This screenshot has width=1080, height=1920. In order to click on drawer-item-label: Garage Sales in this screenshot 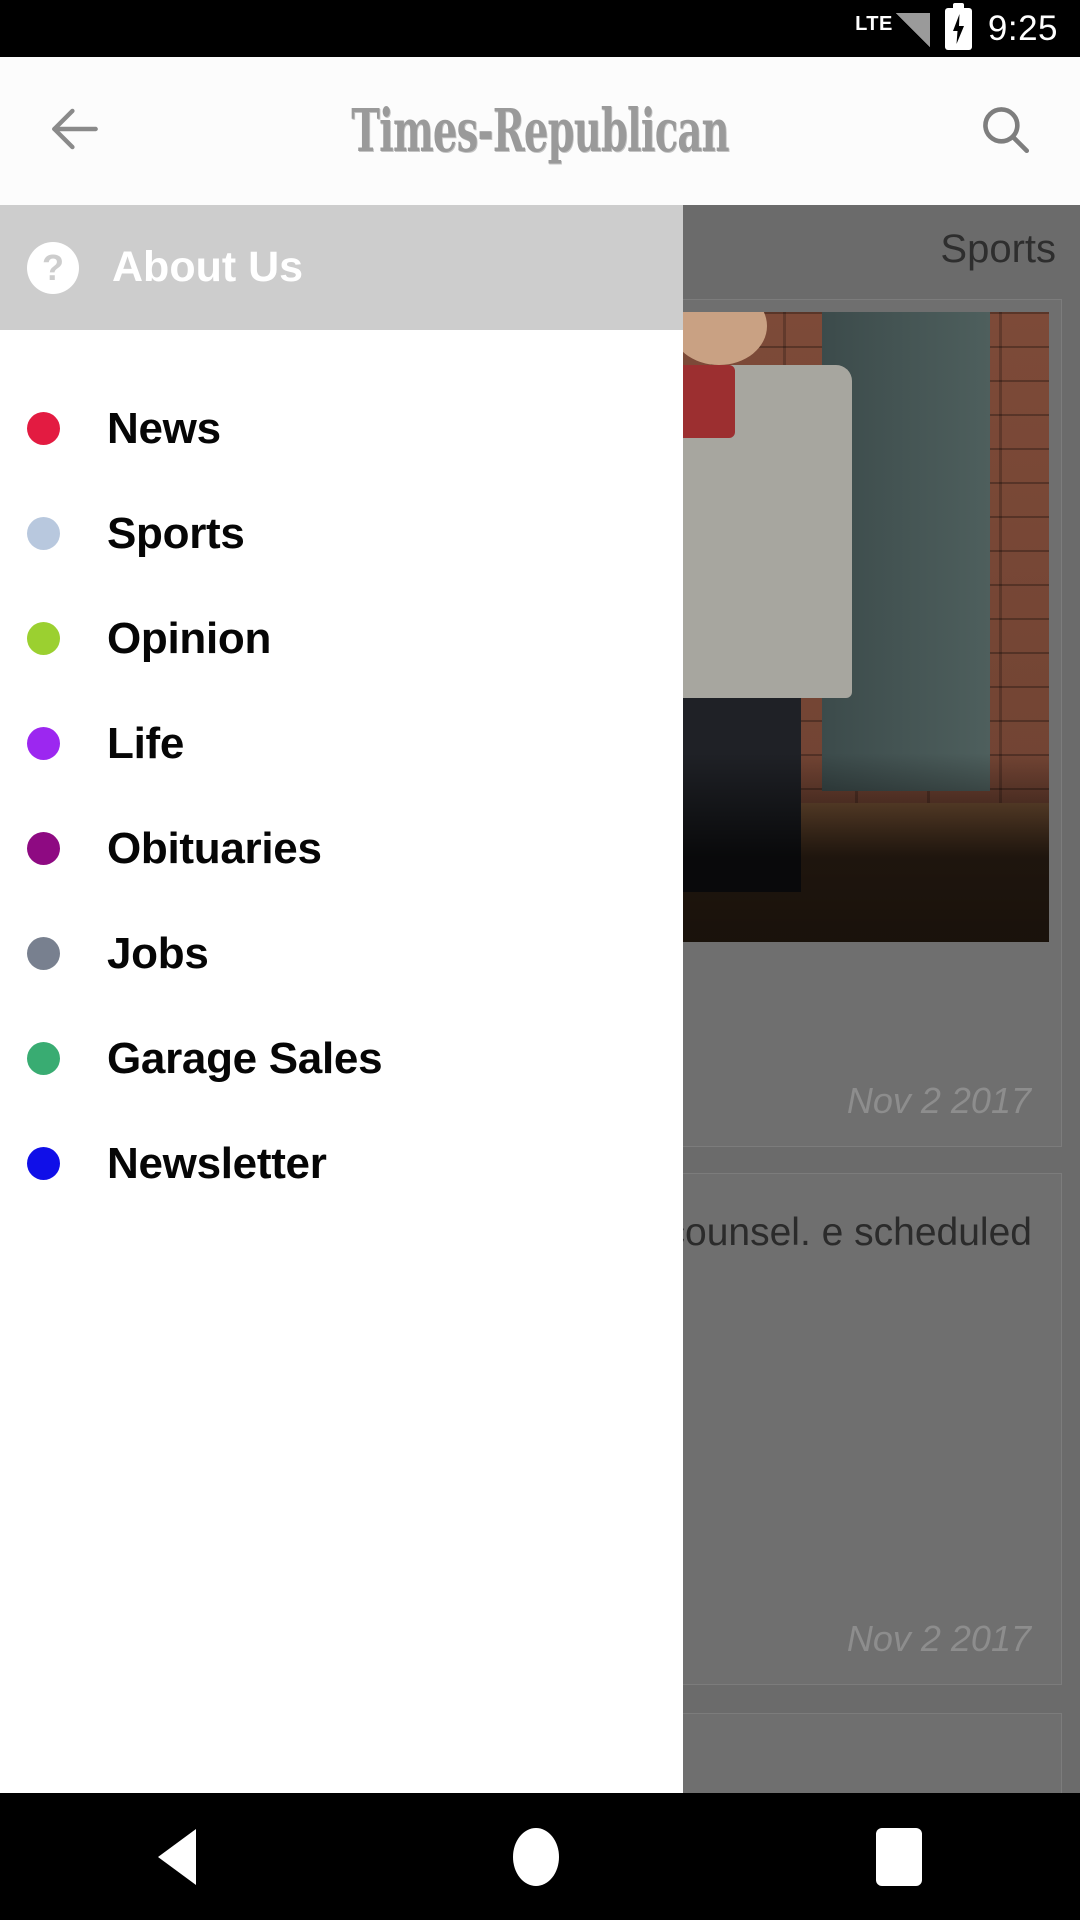, I will do `click(245, 1058)`.